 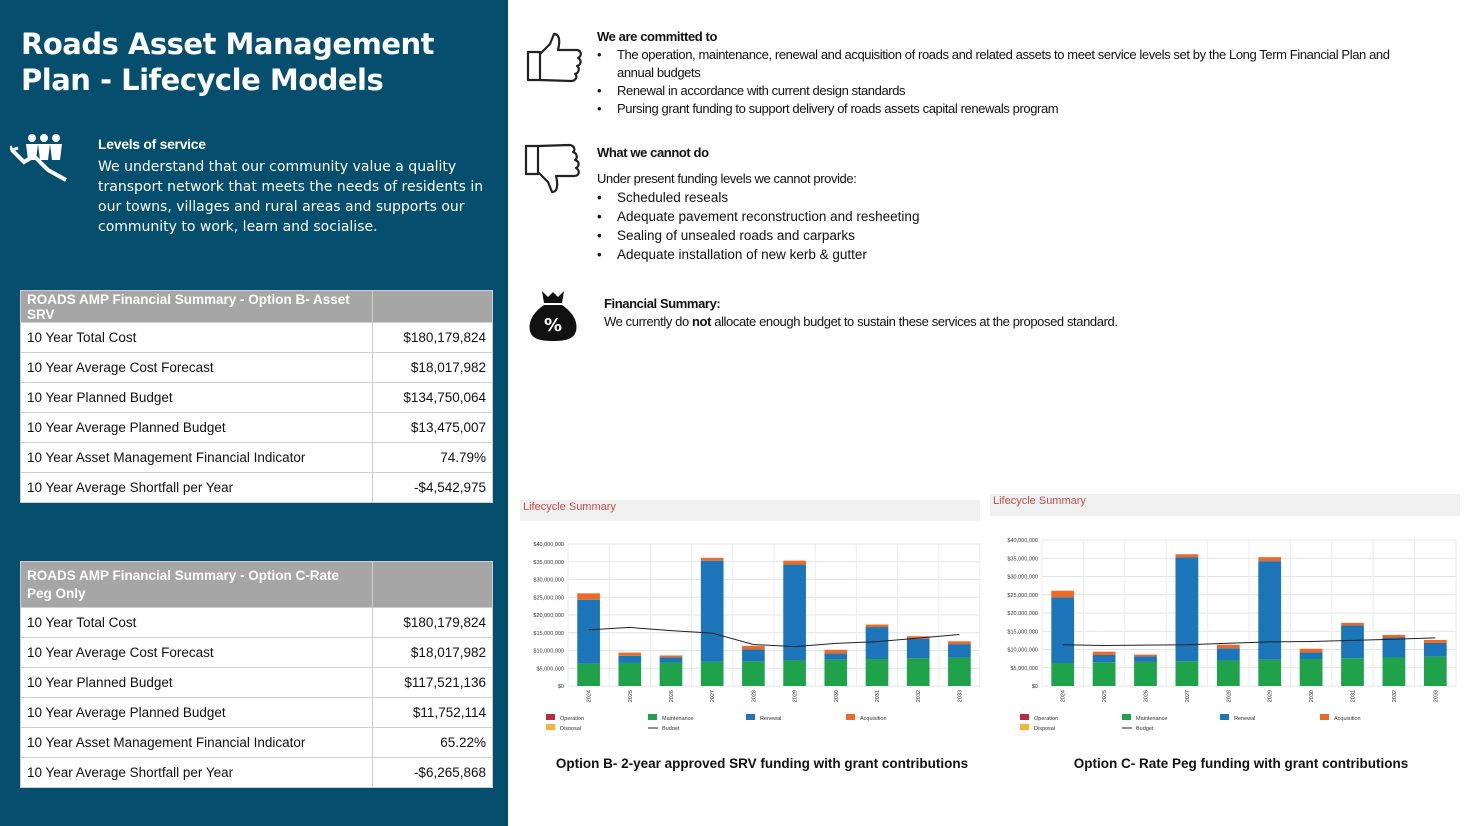 I want to click on x-tick-label: 2027, so click(x=1188, y=696).